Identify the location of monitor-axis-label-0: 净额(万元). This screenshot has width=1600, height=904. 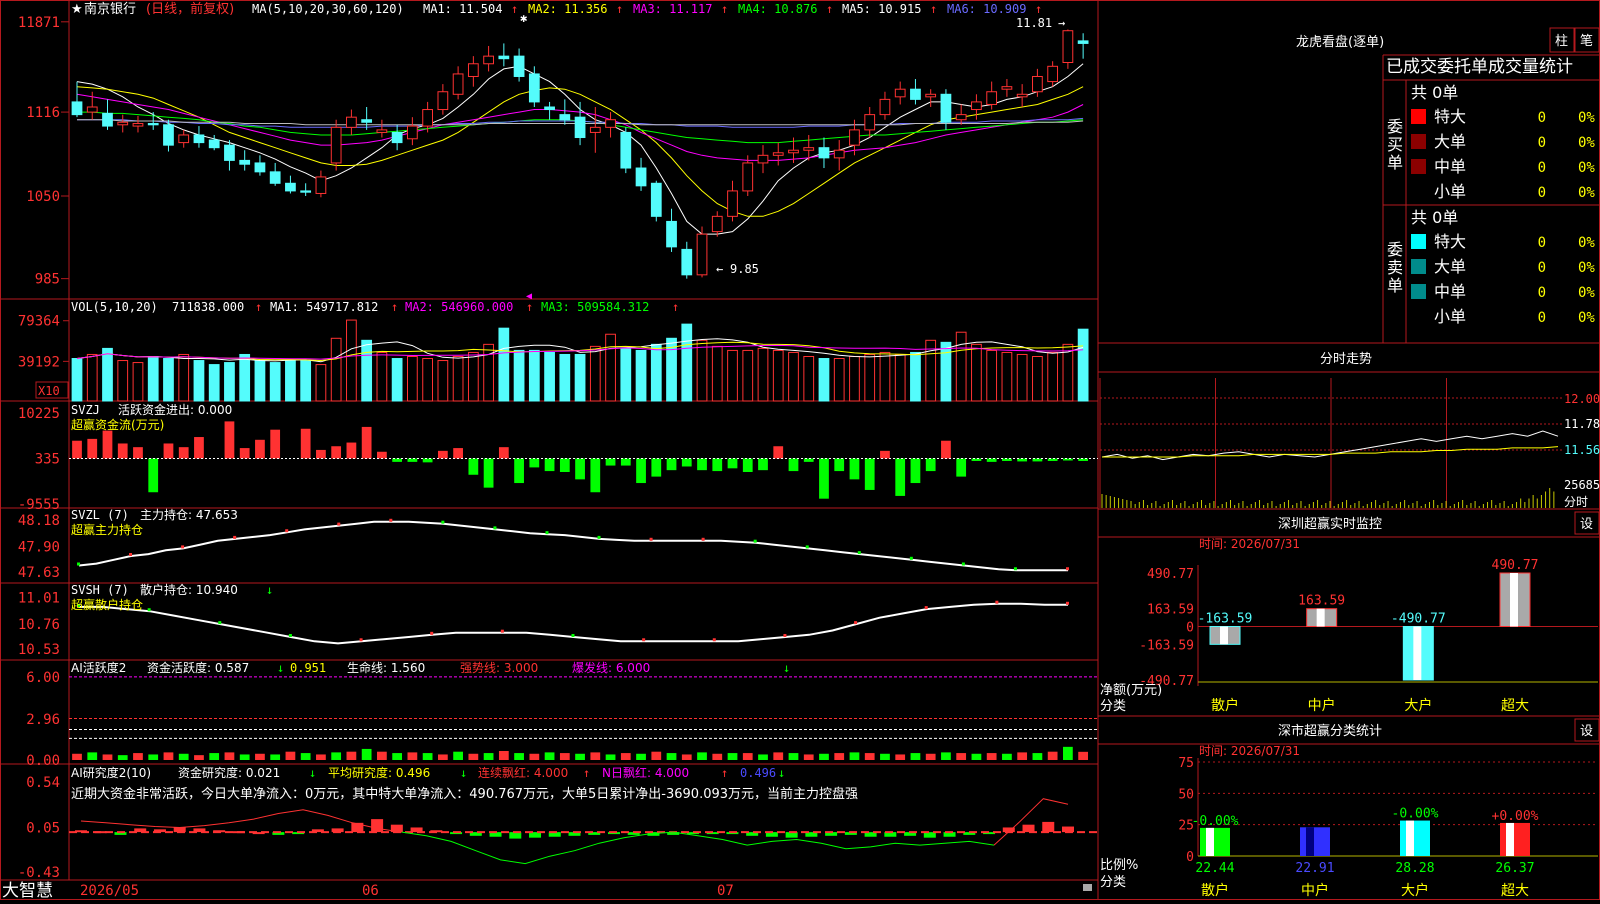
(1131, 690).